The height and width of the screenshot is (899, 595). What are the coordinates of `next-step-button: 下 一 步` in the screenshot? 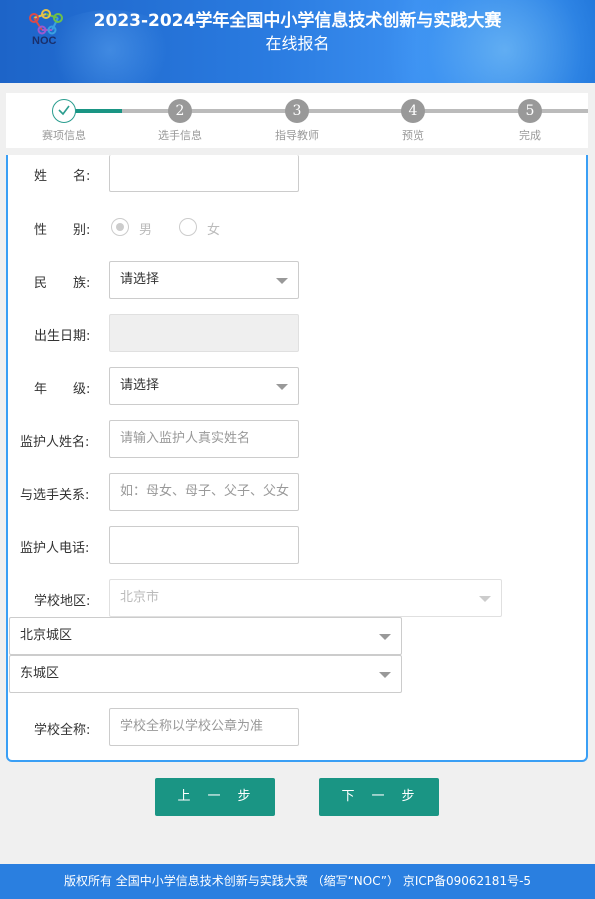 It's located at (379, 797).